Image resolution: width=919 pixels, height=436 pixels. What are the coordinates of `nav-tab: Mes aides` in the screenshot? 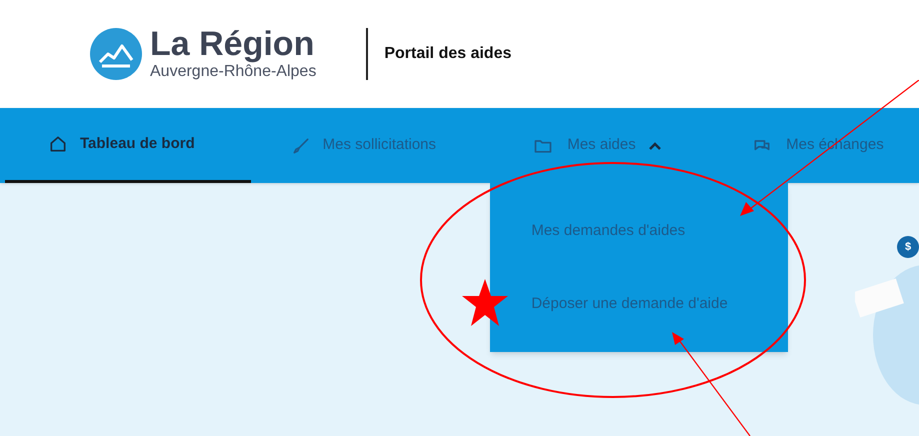 It's located at (600, 145).